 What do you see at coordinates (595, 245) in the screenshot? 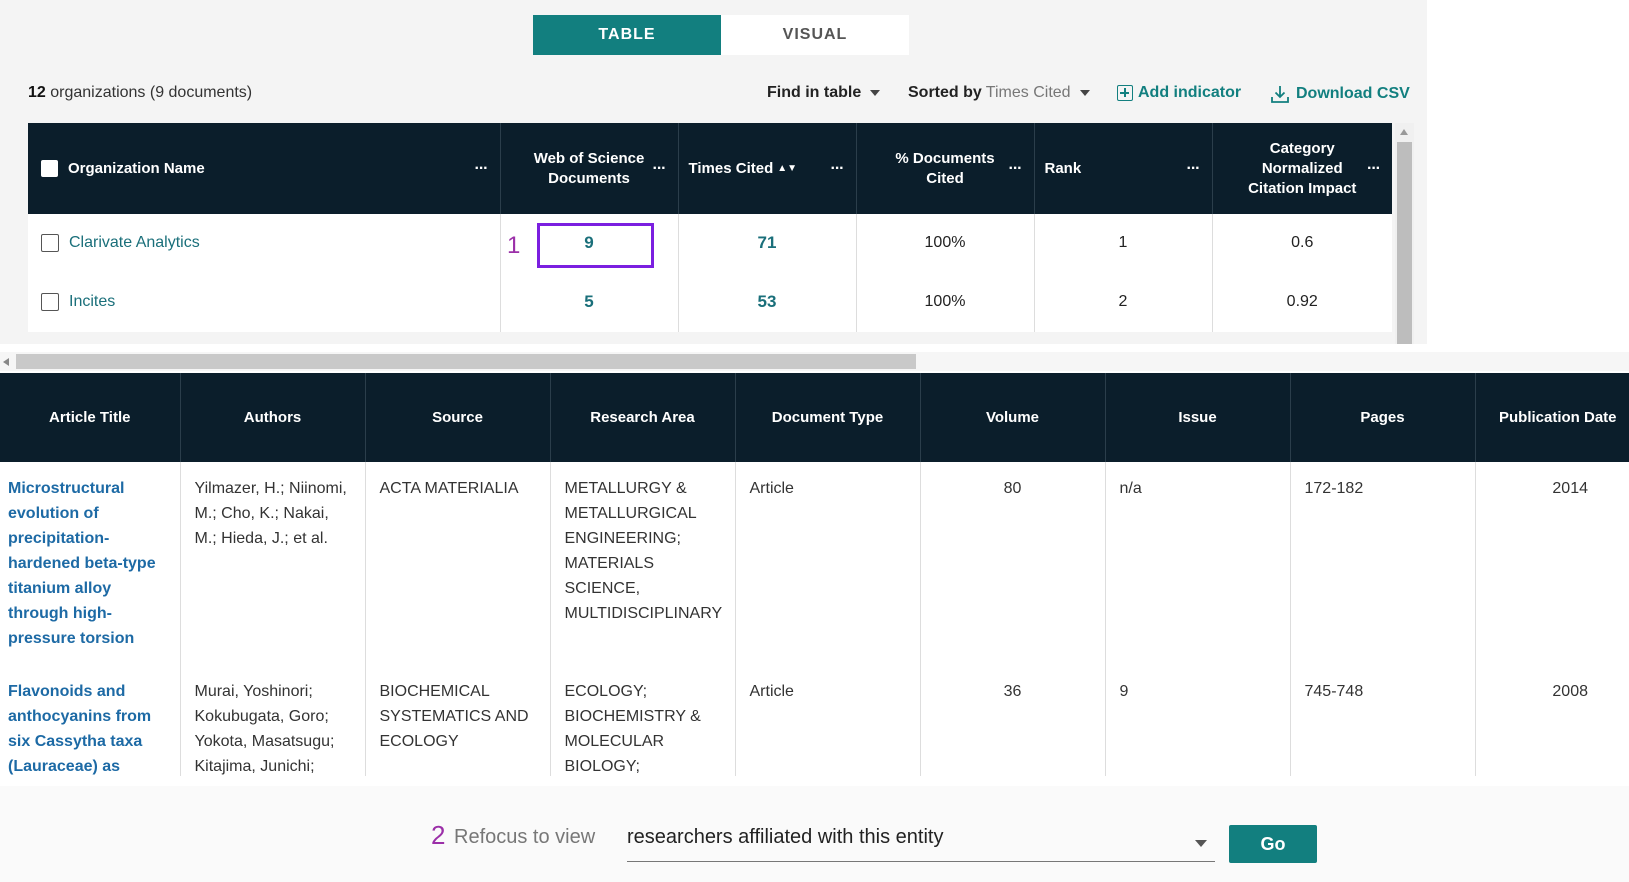
I see `highlight-box` at bounding box center [595, 245].